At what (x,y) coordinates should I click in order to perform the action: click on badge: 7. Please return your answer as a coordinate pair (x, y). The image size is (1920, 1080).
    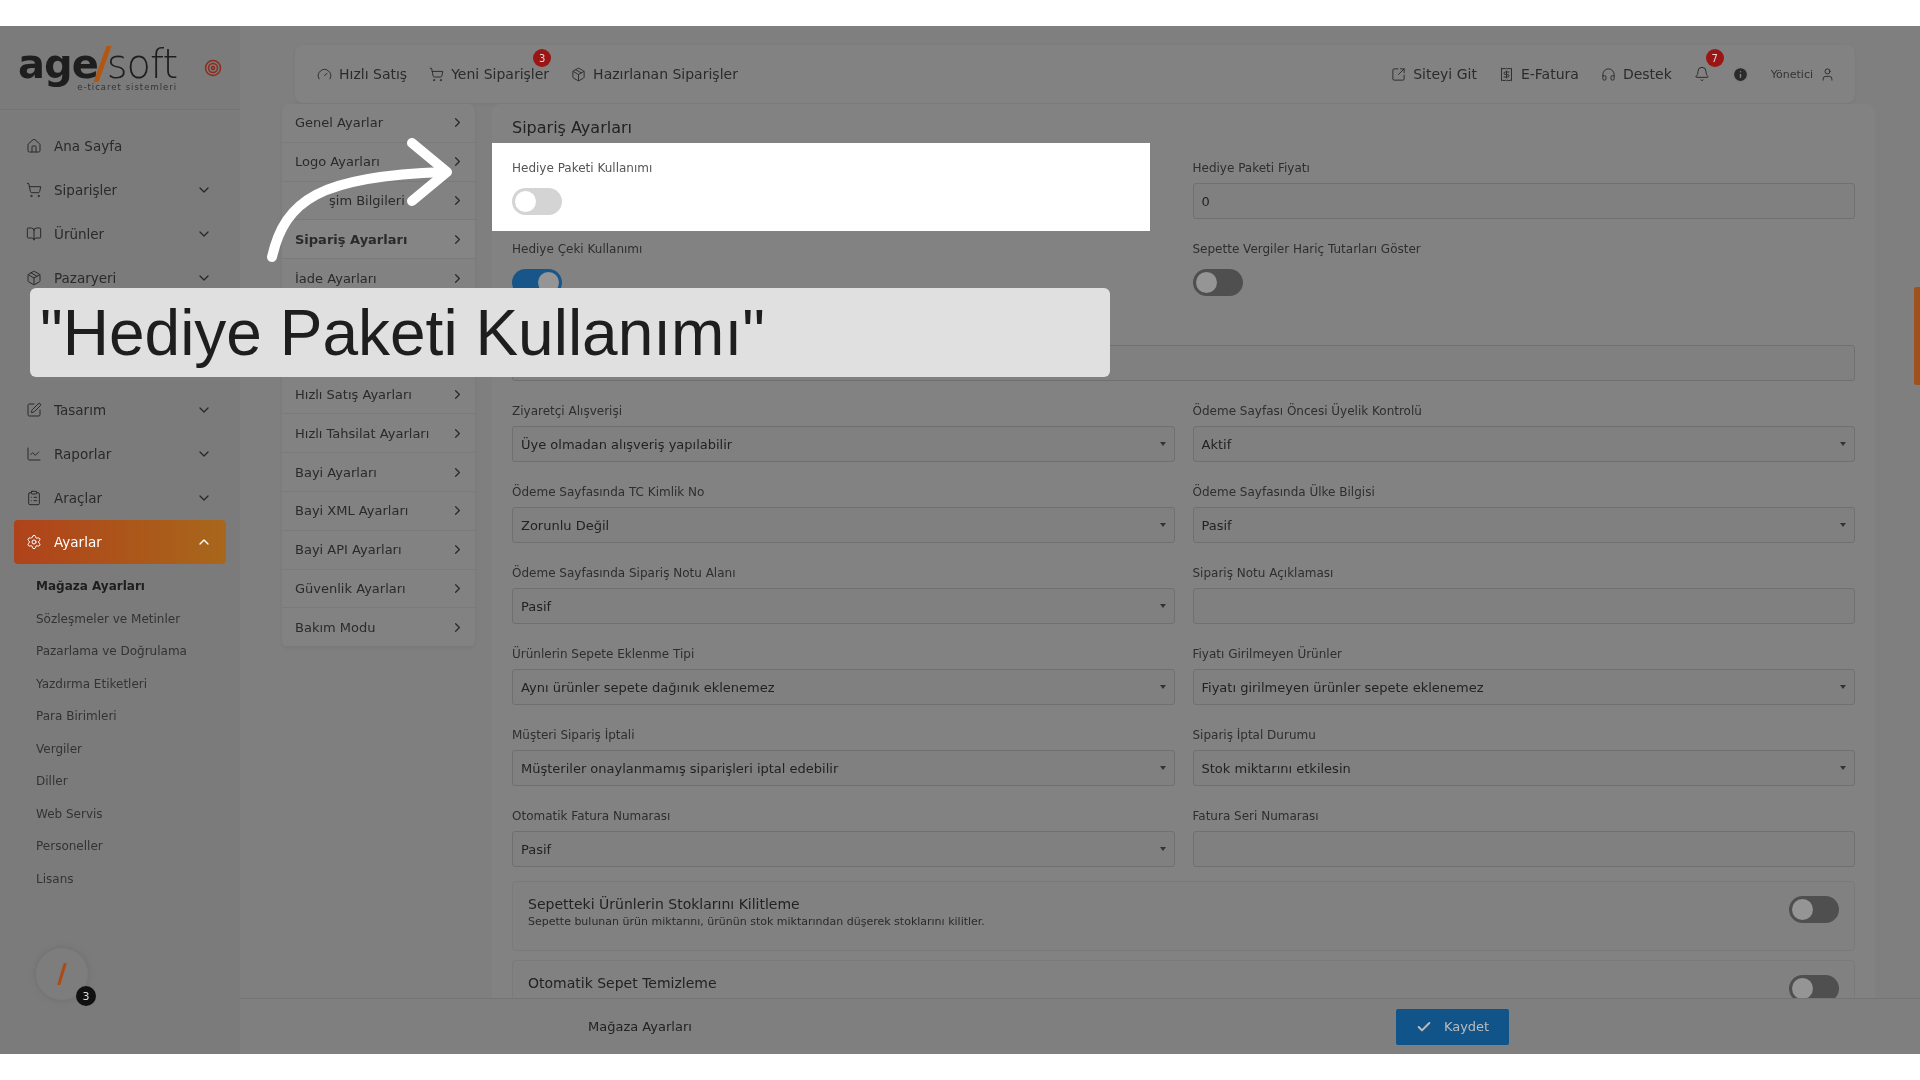
    Looking at the image, I should click on (1714, 58).